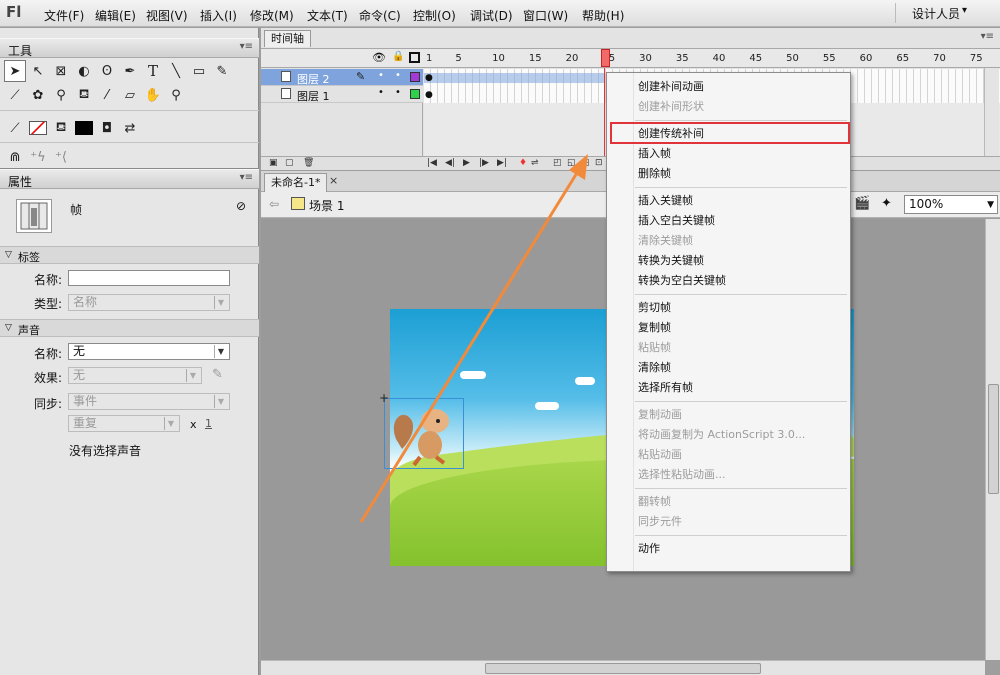  Describe the element at coordinates (61, 128) in the screenshot. I see `fill-color-icon: ⛾` at that location.